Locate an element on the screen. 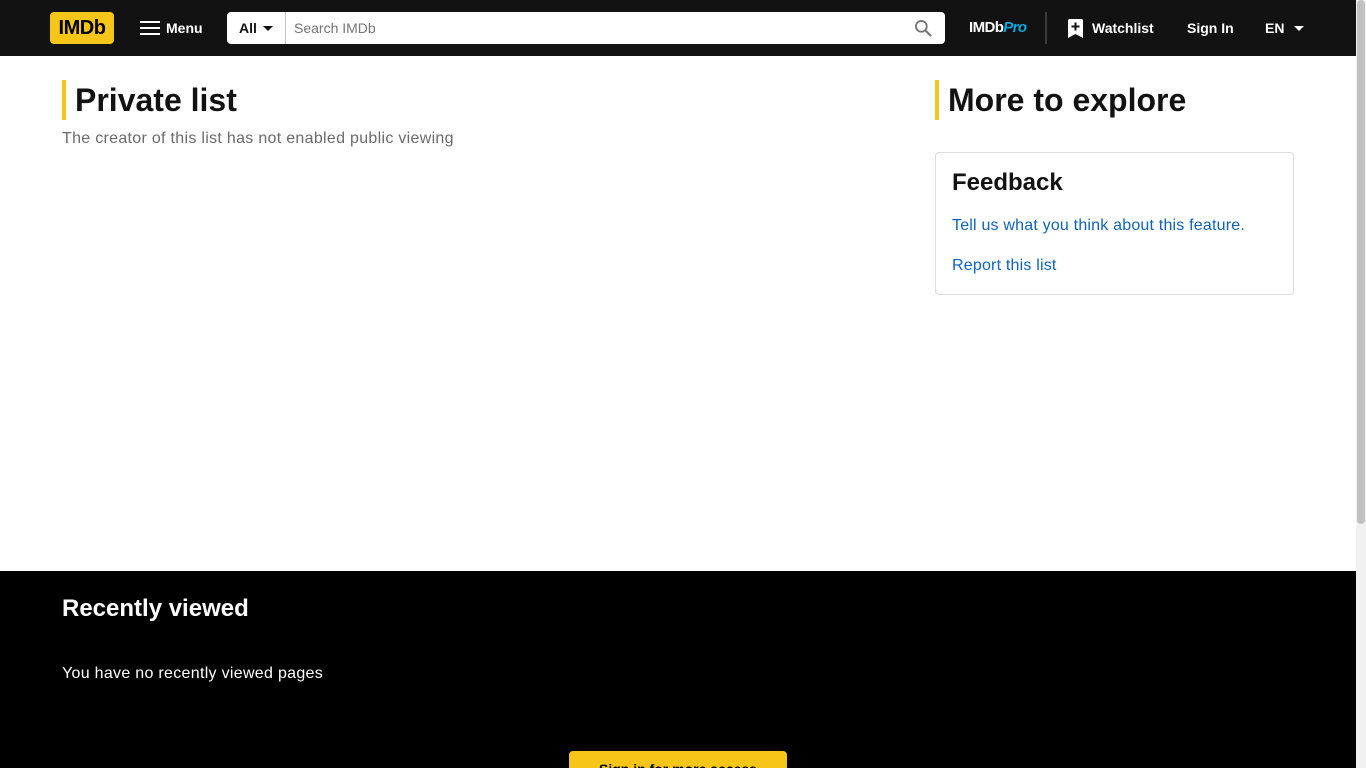 The height and width of the screenshot is (768, 1366). menu-button: Menu is located at coordinates (171, 28).